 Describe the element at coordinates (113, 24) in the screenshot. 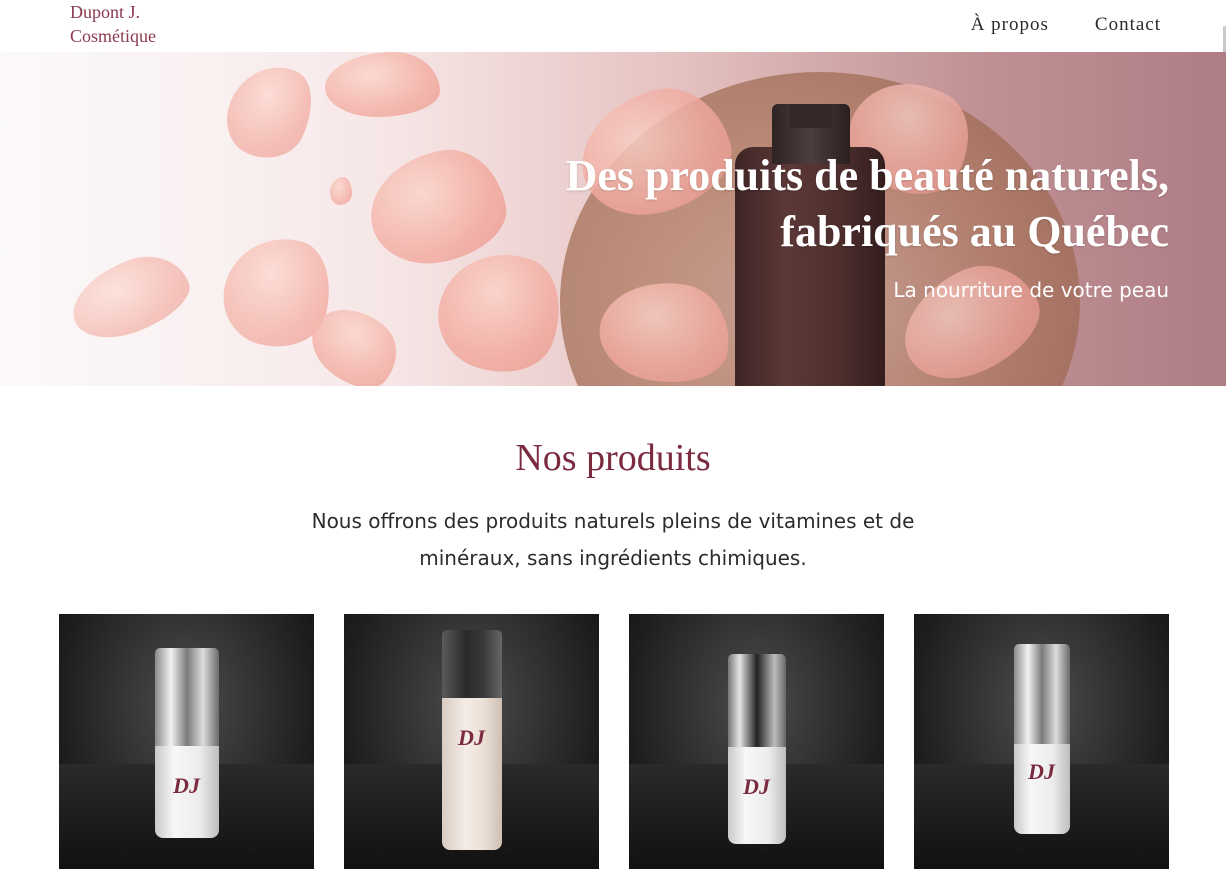

I see `brand-logo: Dupont J. Cosmétique` at that location.